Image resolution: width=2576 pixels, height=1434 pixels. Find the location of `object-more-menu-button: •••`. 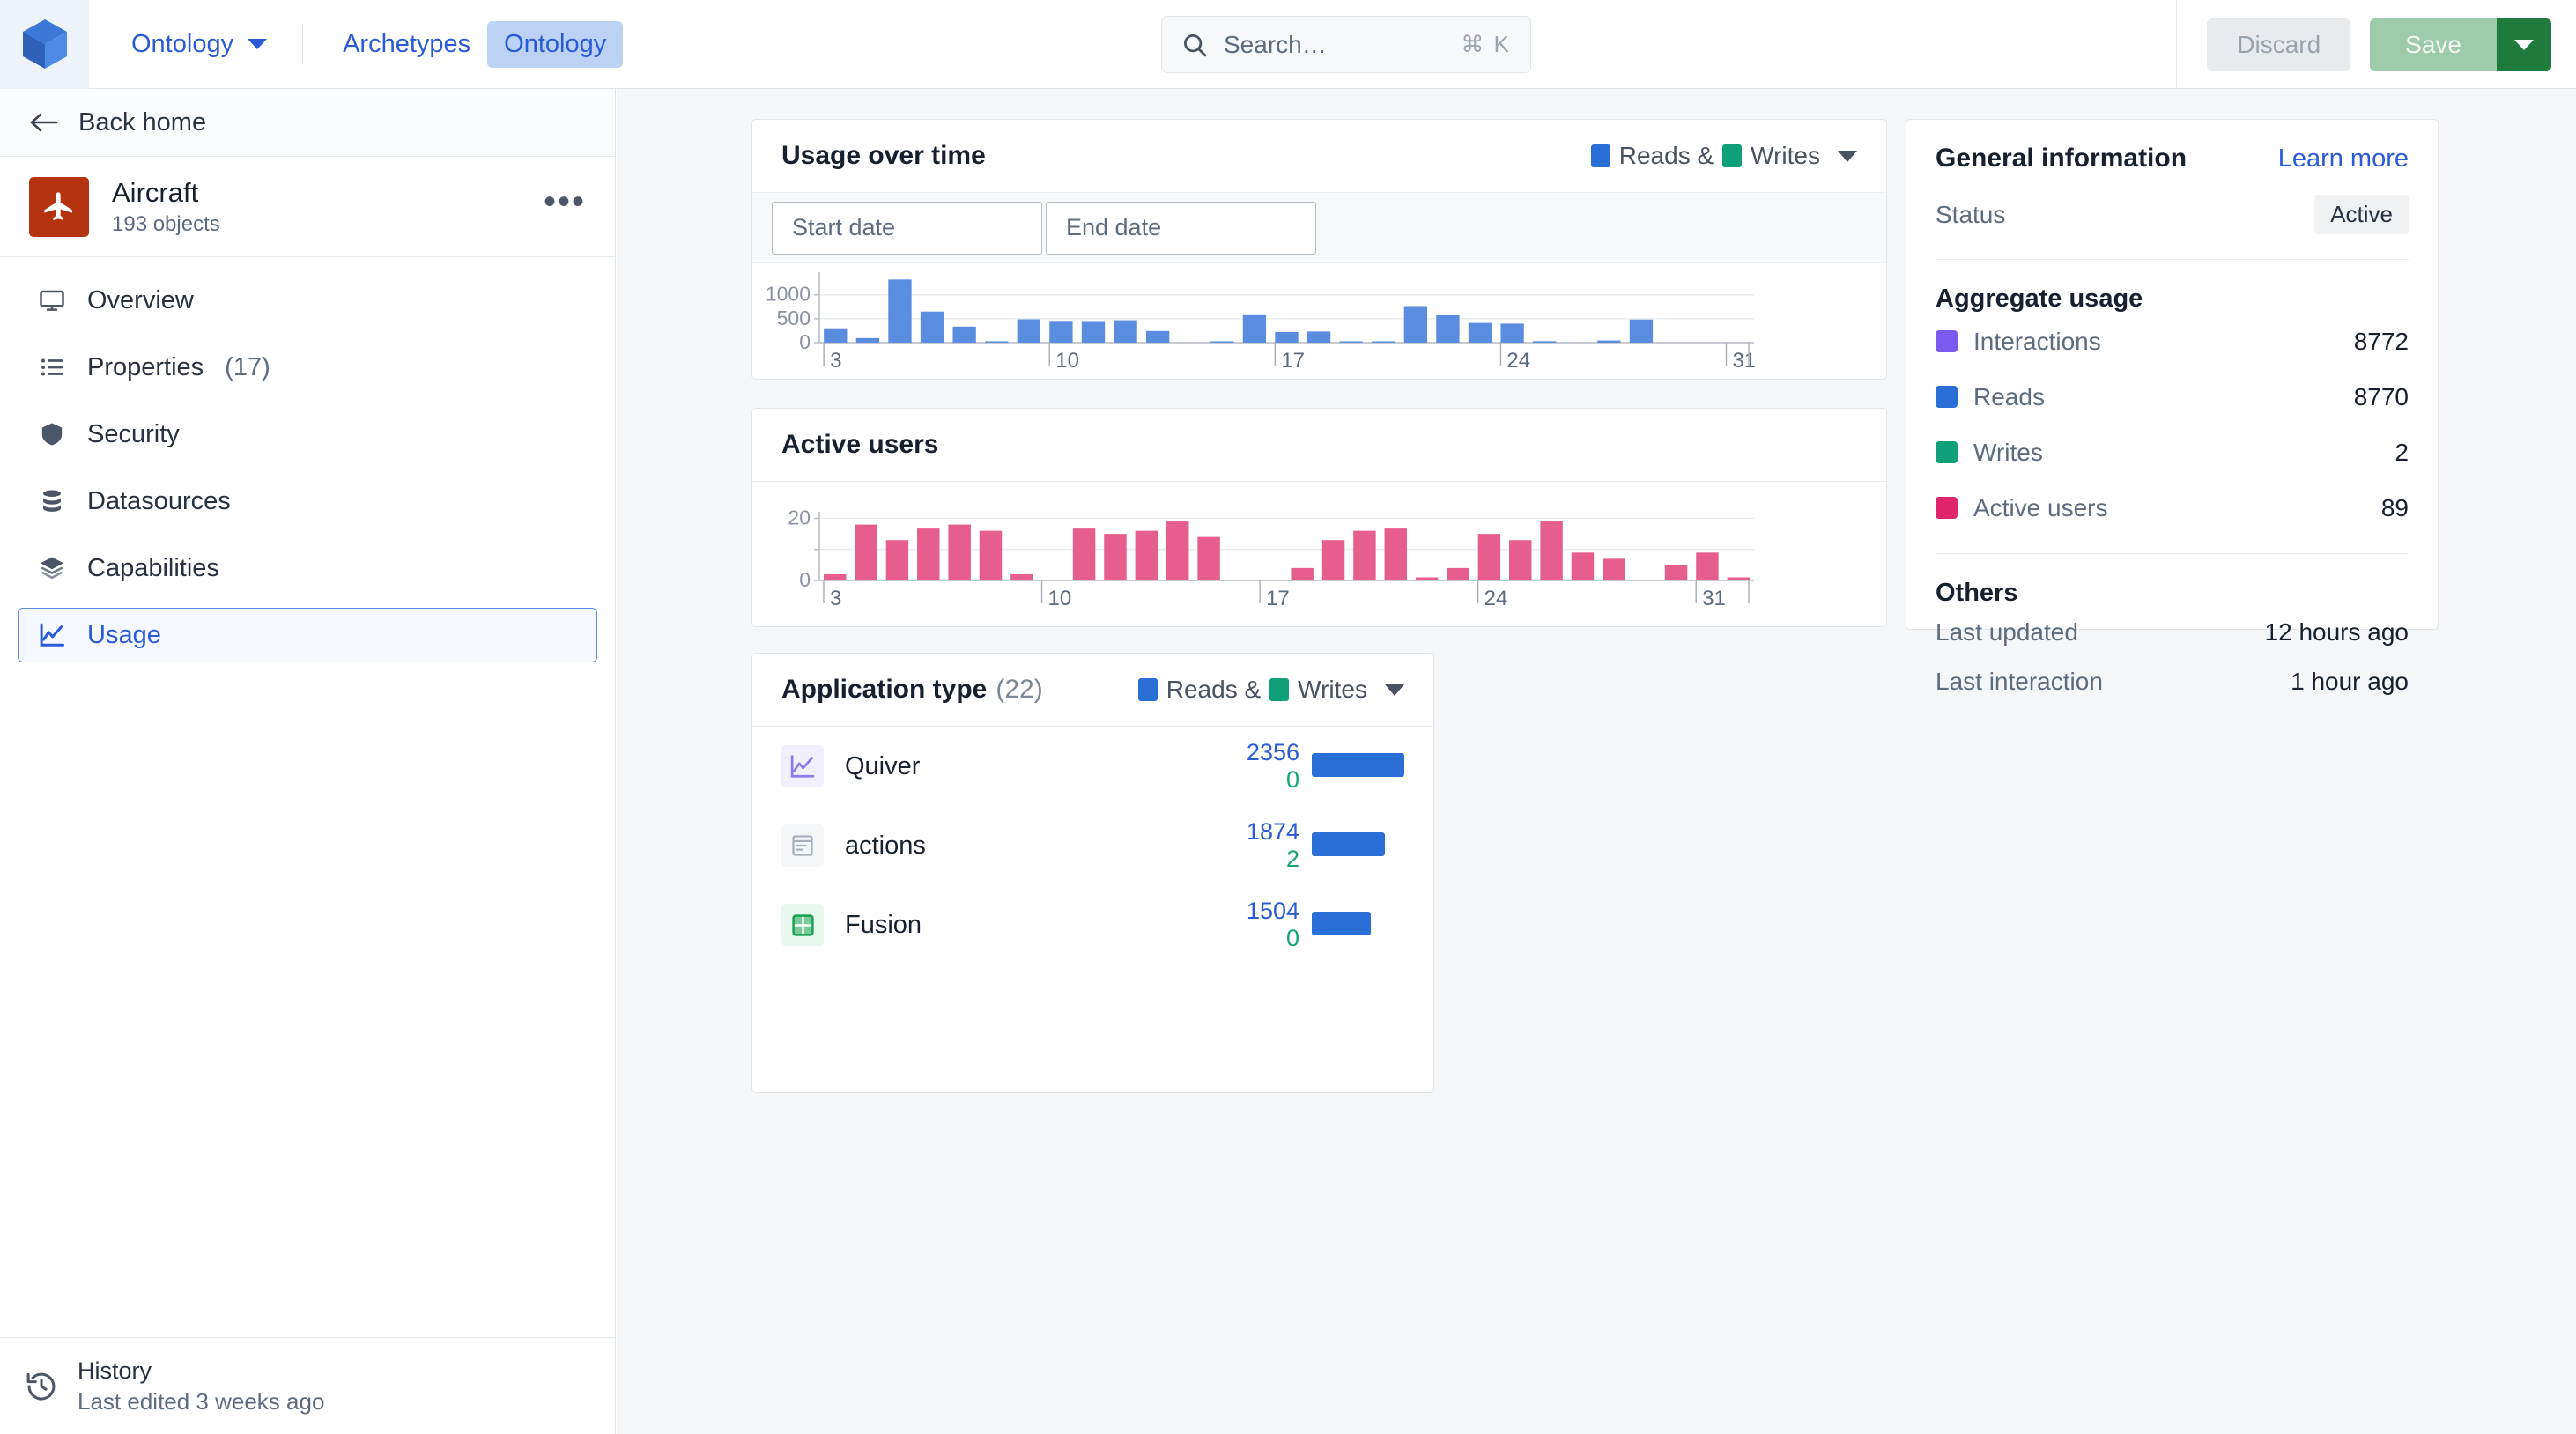

object-more-menu-button: ••• is located at coordinates (565, 202).